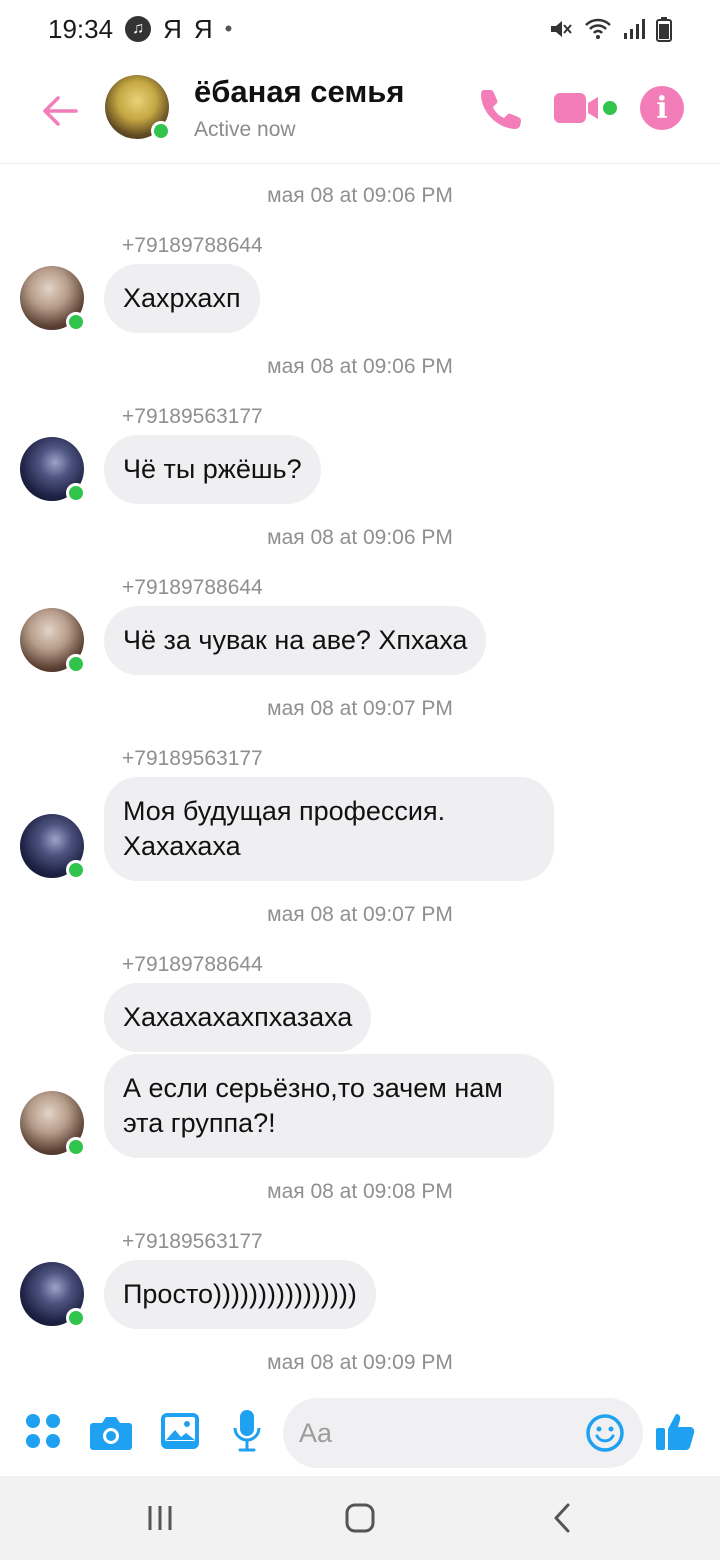  Describe the element at coordinates (182, 298) in the screenshot. I see `message-bubble: Хахрхахп` at that location.